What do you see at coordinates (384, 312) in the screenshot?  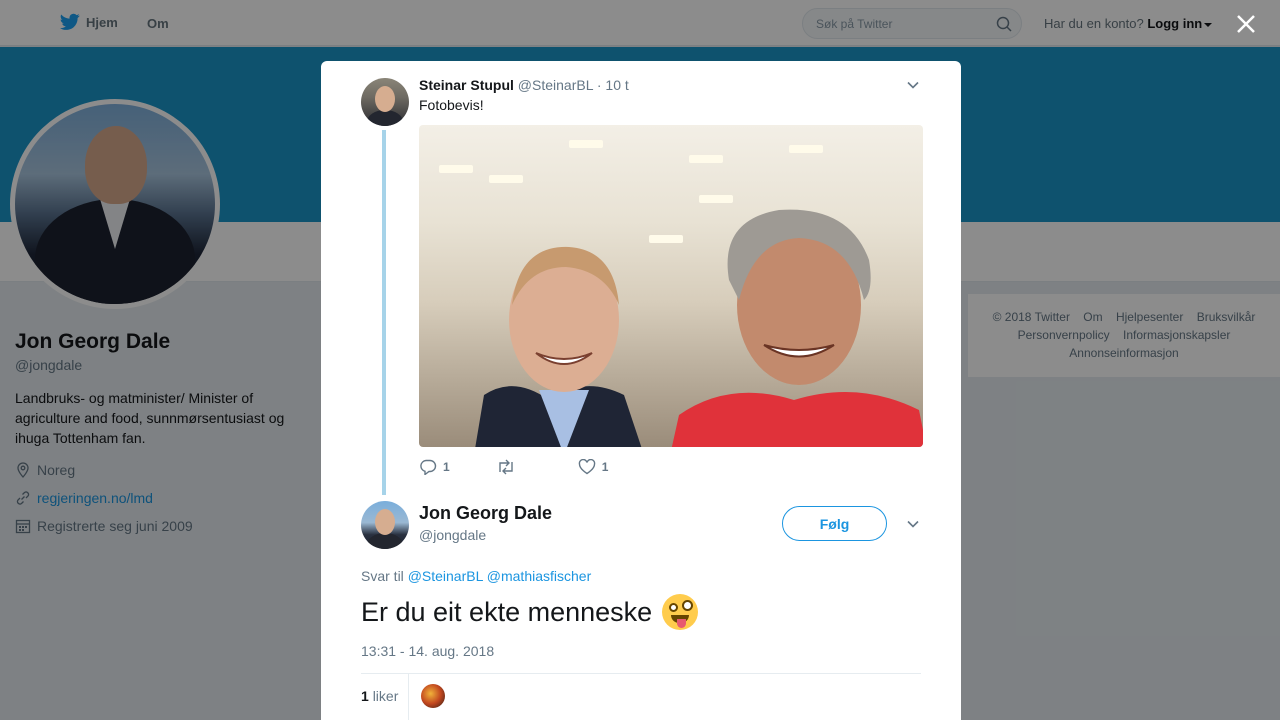 I see `thread-line` at bounding box center [384, 312].